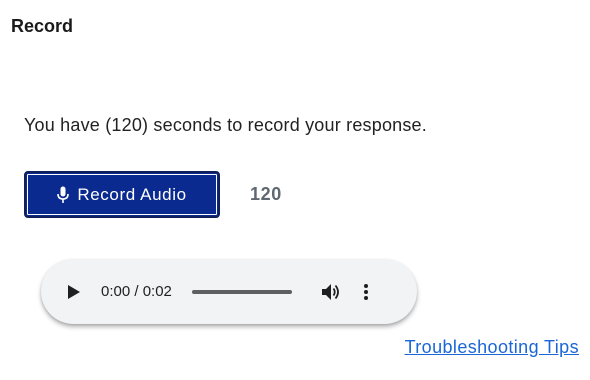  What do you see at coordinates (74, 292) in the screenshot?
I see `play-icon` at bounding box center [74, 292].